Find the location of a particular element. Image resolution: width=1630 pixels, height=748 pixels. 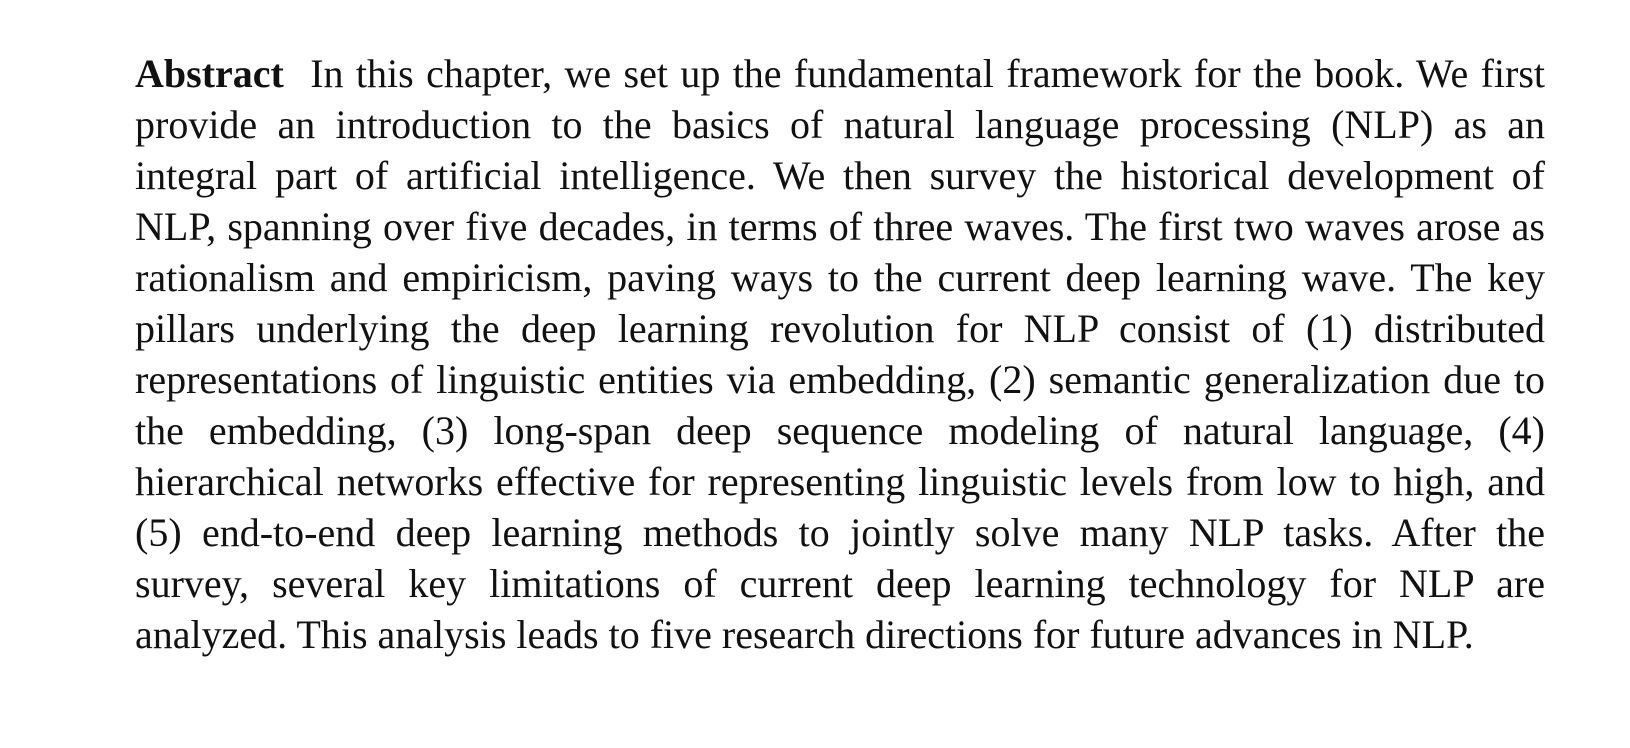

abstract-label: Abstract is located at coordinates (209, 73).